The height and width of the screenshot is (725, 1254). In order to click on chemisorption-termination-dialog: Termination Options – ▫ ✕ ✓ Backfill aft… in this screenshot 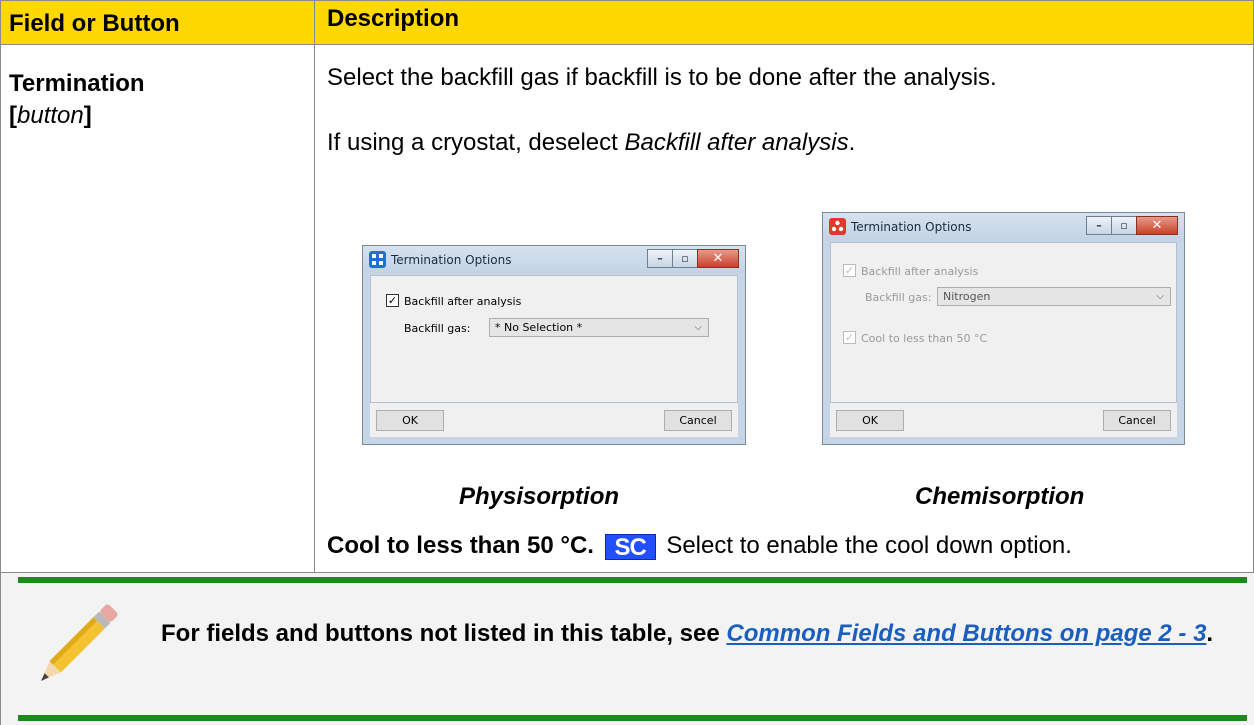, I will do `click(1003, 328)`.